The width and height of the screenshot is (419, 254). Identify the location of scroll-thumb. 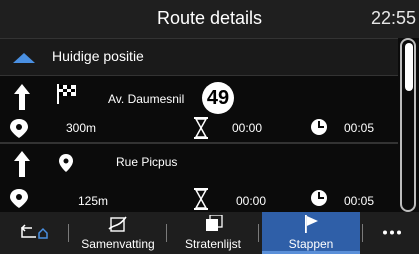
(409, 67).